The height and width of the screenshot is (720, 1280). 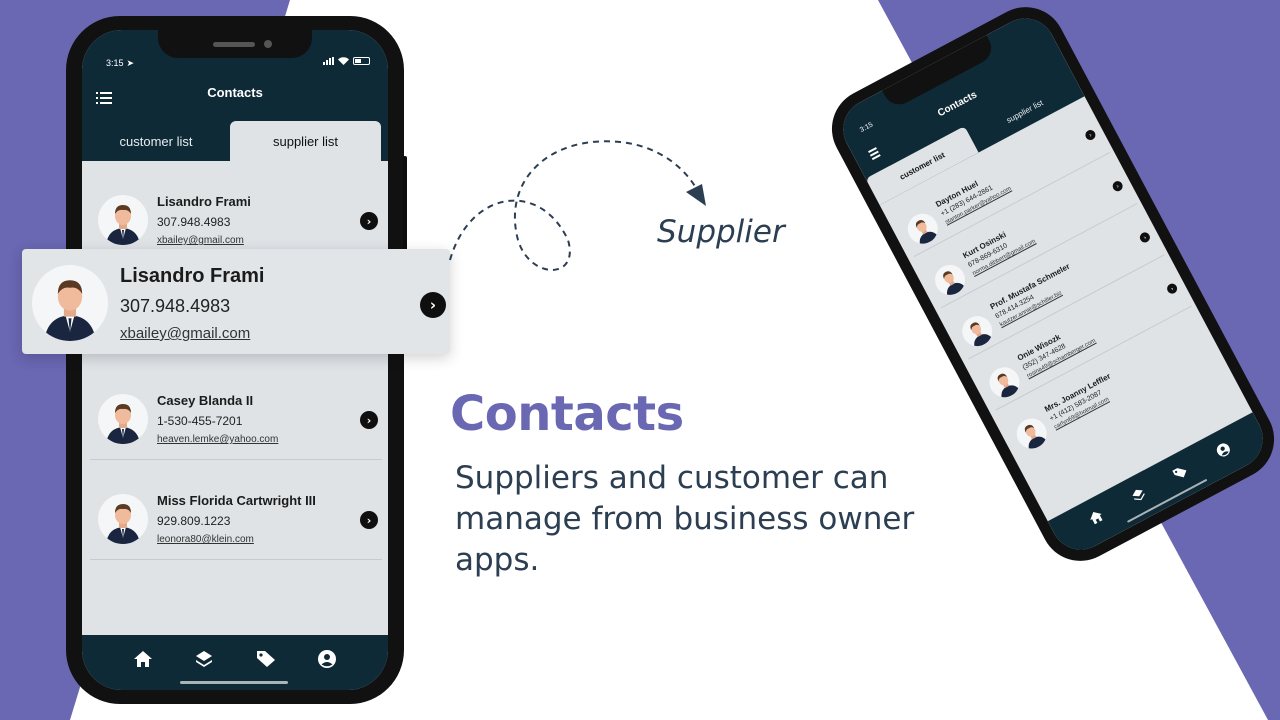 What do you see at coordinates (405, 206) in the screenshot?
I see `phone-side-button` at bounding box center [405, 206].